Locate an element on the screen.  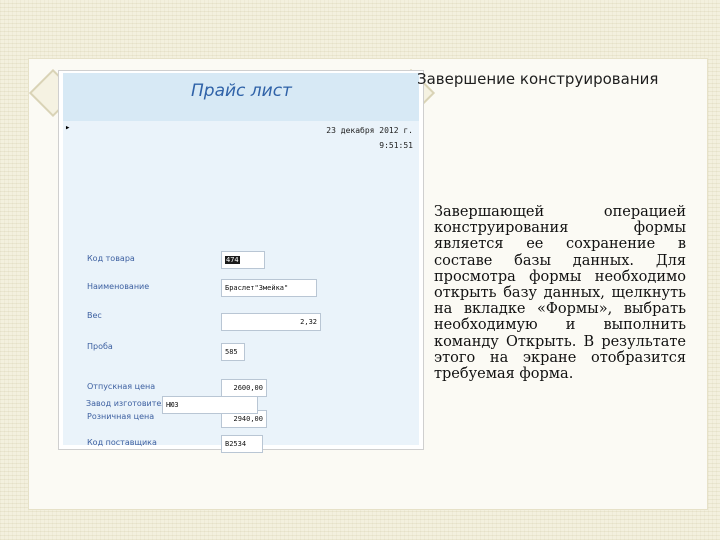
form-time: 9:51:51 is located at coordinates (396, 145).